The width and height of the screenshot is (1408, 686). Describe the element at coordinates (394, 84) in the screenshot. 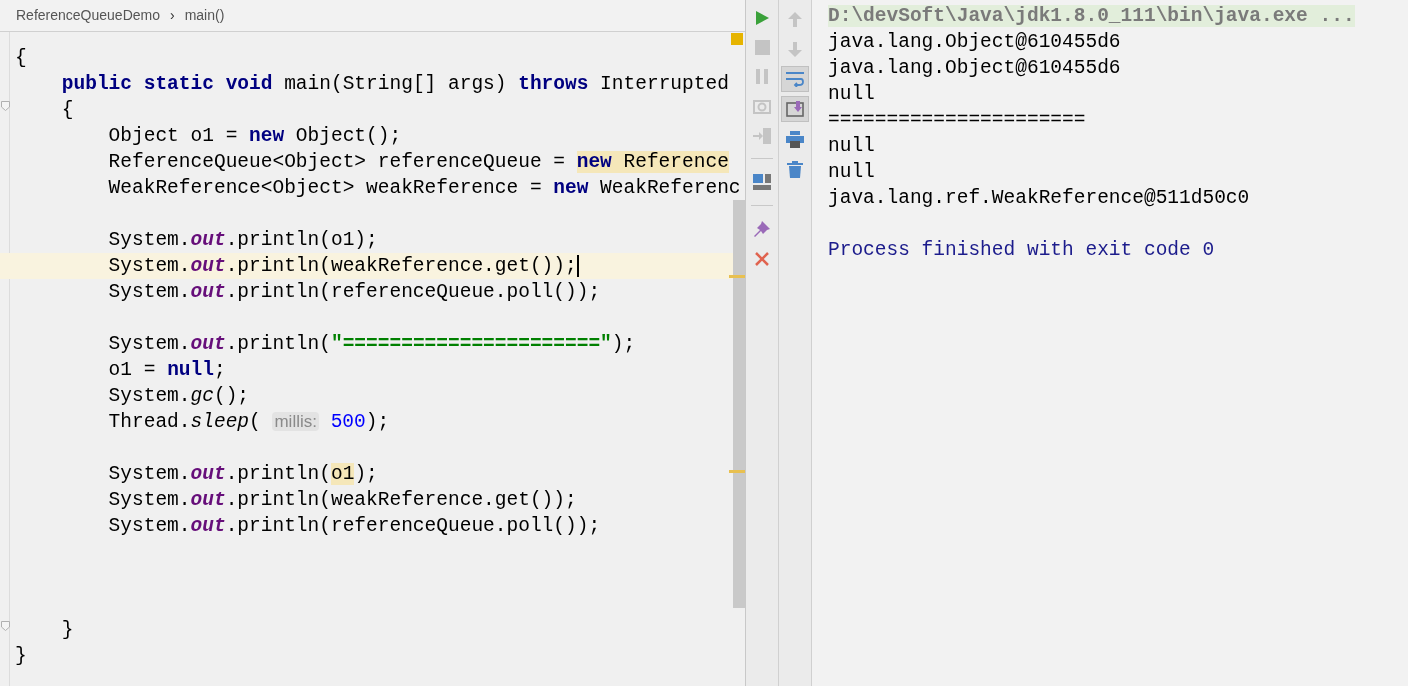

I see `code-line: public static void main(String[] args) throws Interrupted` at that location.